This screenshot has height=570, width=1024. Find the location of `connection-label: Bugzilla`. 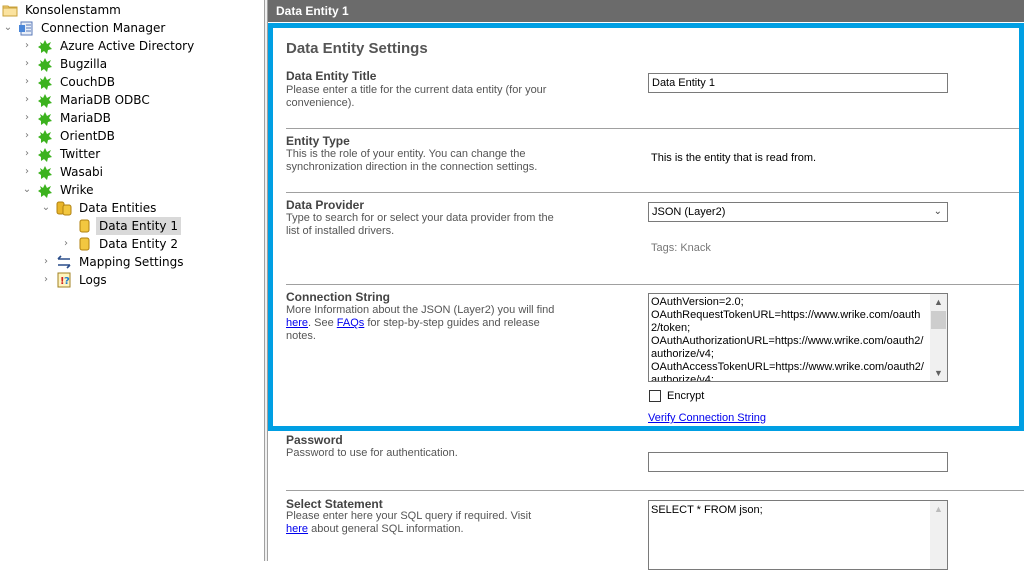

connection-label: Bugzilla is located at coordinates (84, 64).